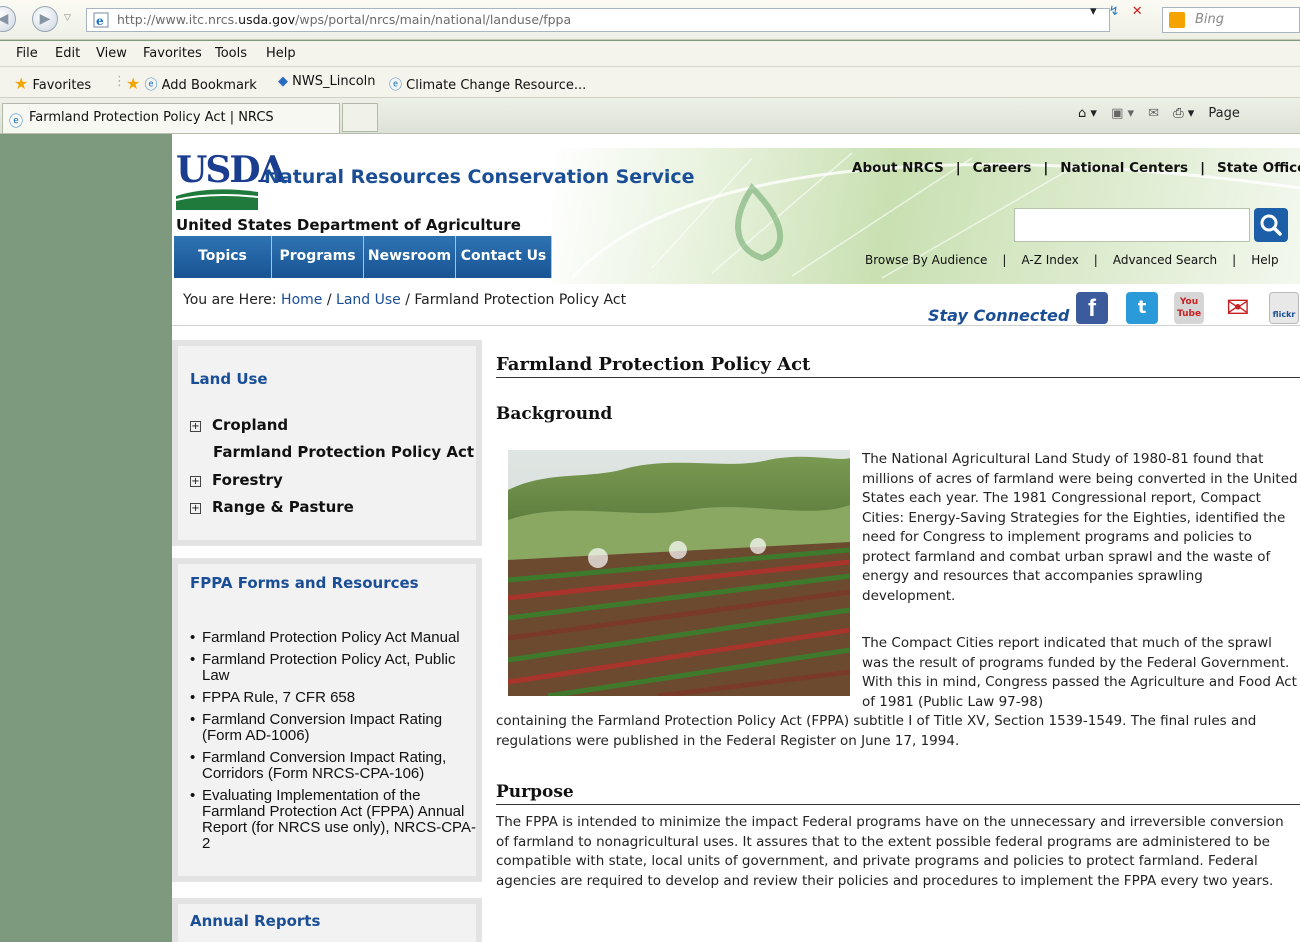 Image resolution: width=1300 pixels, height=942 pixels. What do you see at coordinates (1189, 308) in the screenshot?
I see `youtube-icon: You Tube` at bounding box center [1189, 308].